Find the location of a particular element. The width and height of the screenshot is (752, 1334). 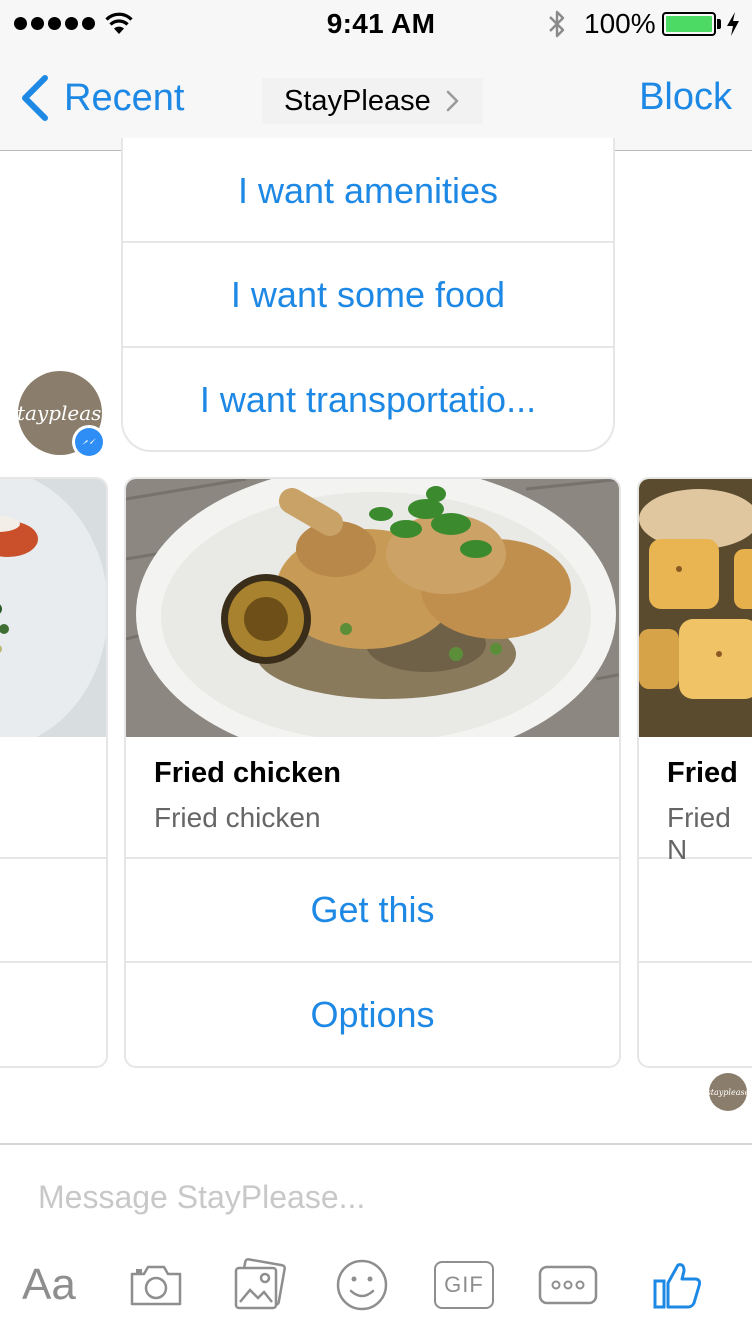

carousel-card-left is located at coordinates (54, 772).